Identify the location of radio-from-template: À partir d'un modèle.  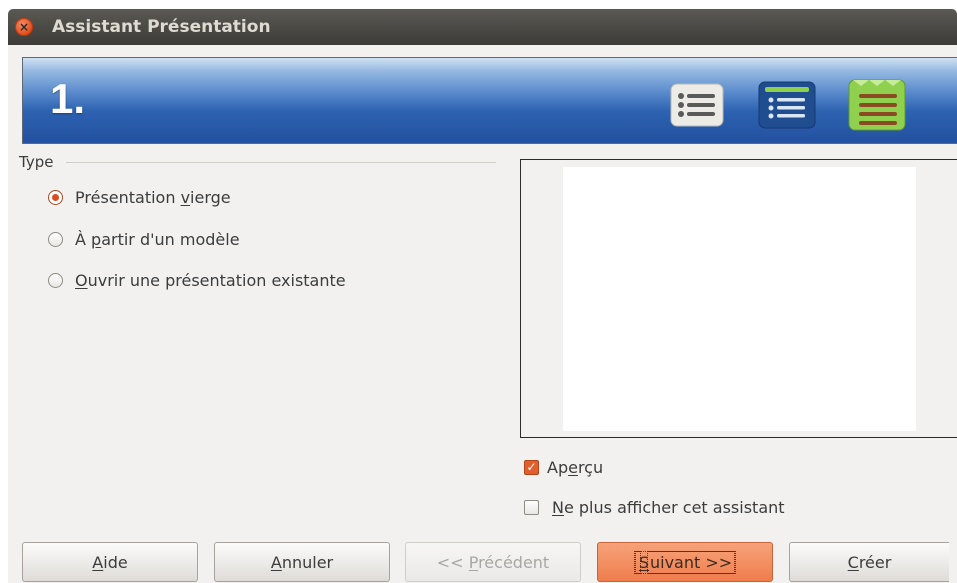
(144, 239).